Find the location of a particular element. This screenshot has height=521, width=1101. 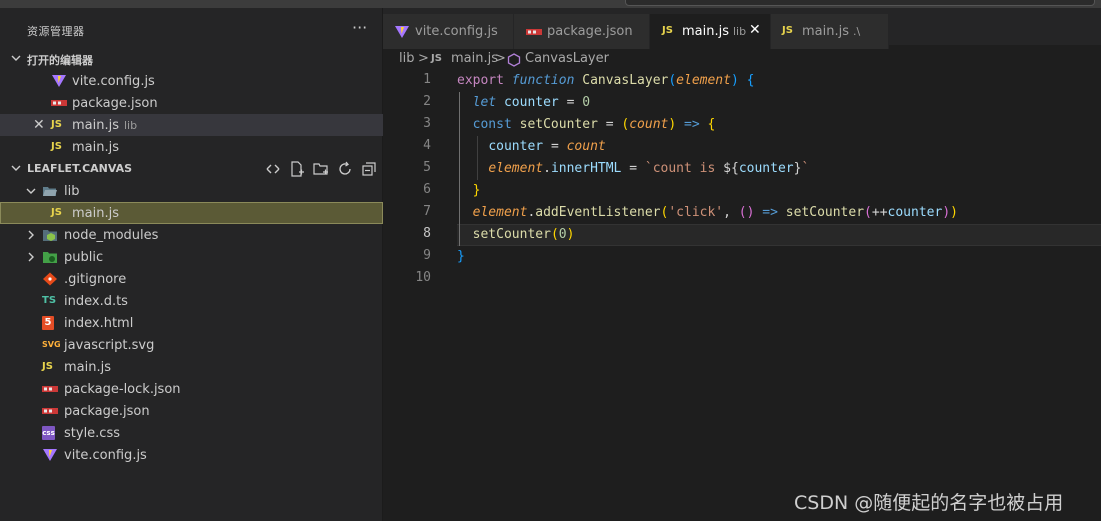

tab-label: vite.config.js is located at coordinates (456, 31).